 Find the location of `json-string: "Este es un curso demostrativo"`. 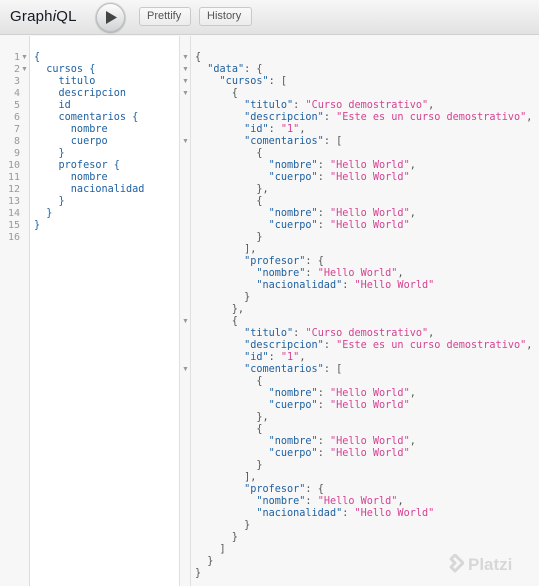

json-string: "Este es un curso demostrativo" is located at coordinates (431, 117).